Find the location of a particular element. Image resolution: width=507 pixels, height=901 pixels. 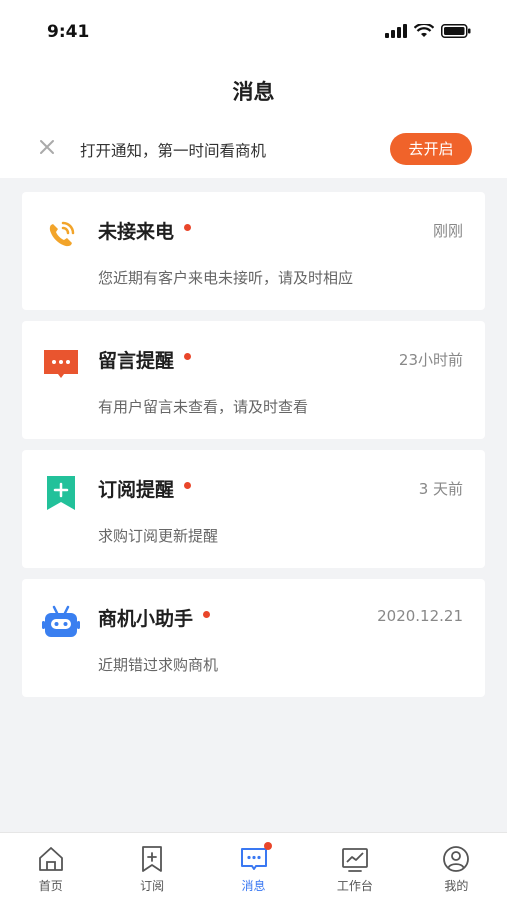

page-title: 消息 is located at coordinates (253, 92).